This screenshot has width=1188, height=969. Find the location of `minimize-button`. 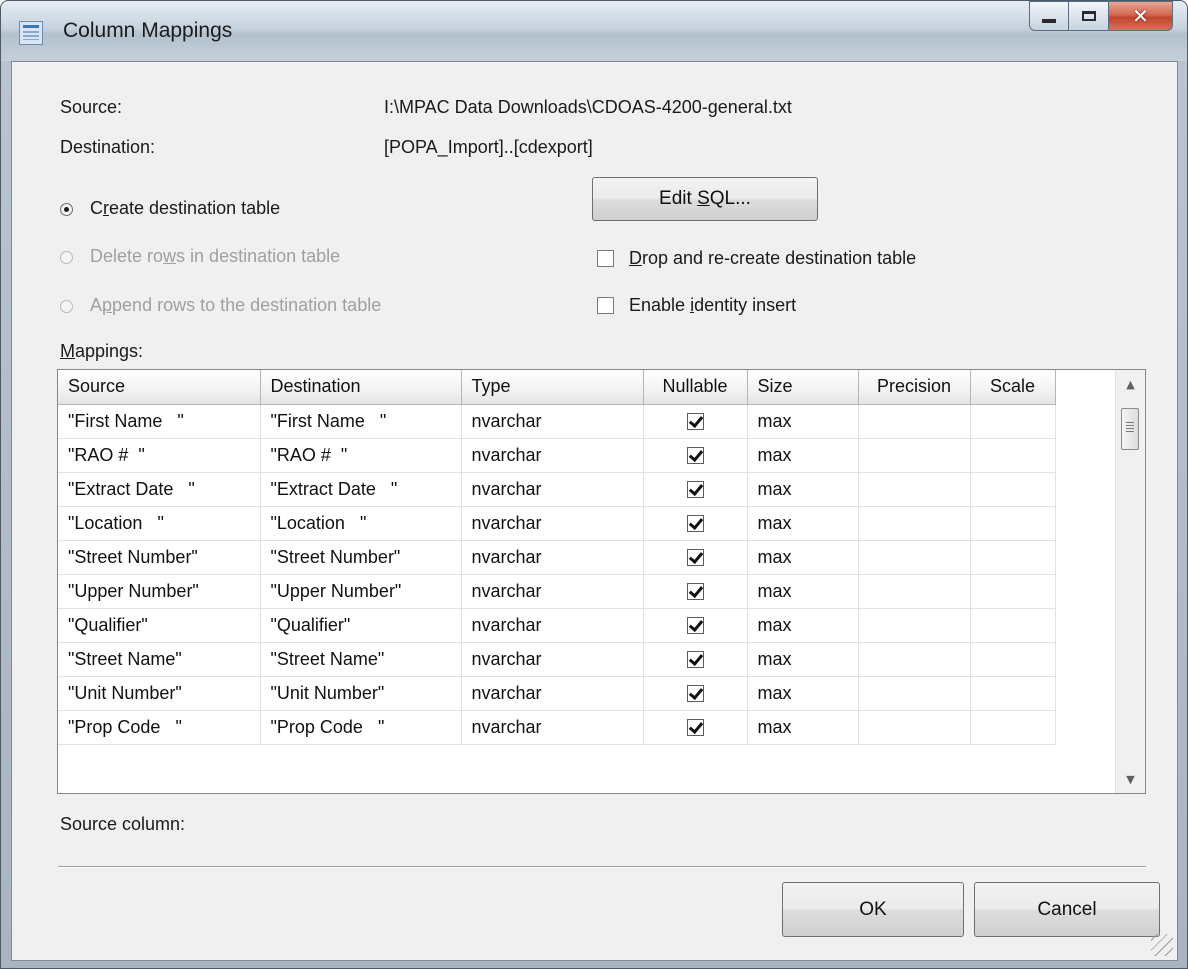

minimize-button is located at coordinates (1049, 16).